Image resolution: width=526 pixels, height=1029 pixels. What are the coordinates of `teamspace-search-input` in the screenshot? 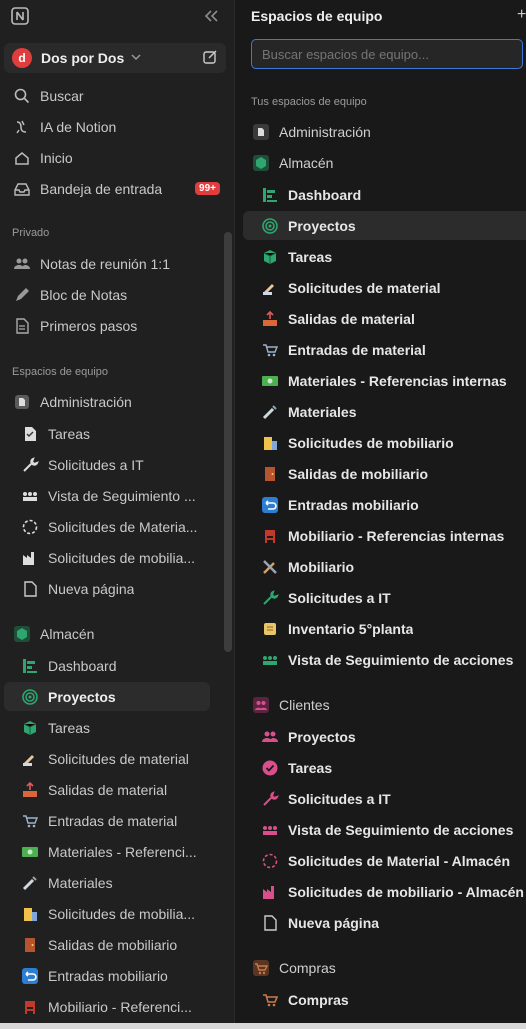 It's located at (387, 54).